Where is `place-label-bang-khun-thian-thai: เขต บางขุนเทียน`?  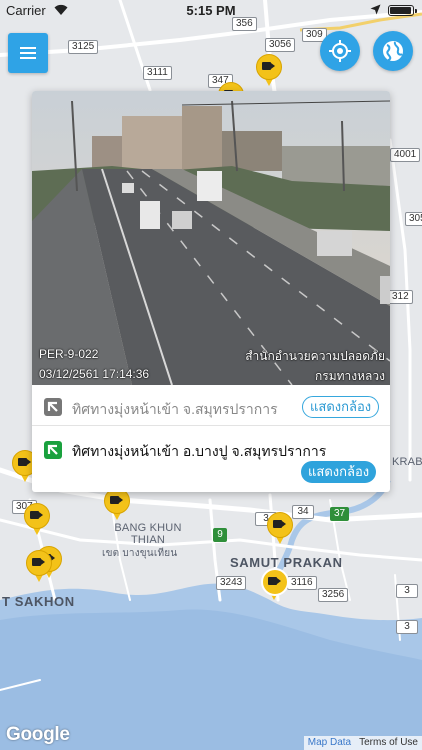 place-label-bang-khun-thian-thai: เขต บางขุนเทียน is located at coordinates (140, 553).